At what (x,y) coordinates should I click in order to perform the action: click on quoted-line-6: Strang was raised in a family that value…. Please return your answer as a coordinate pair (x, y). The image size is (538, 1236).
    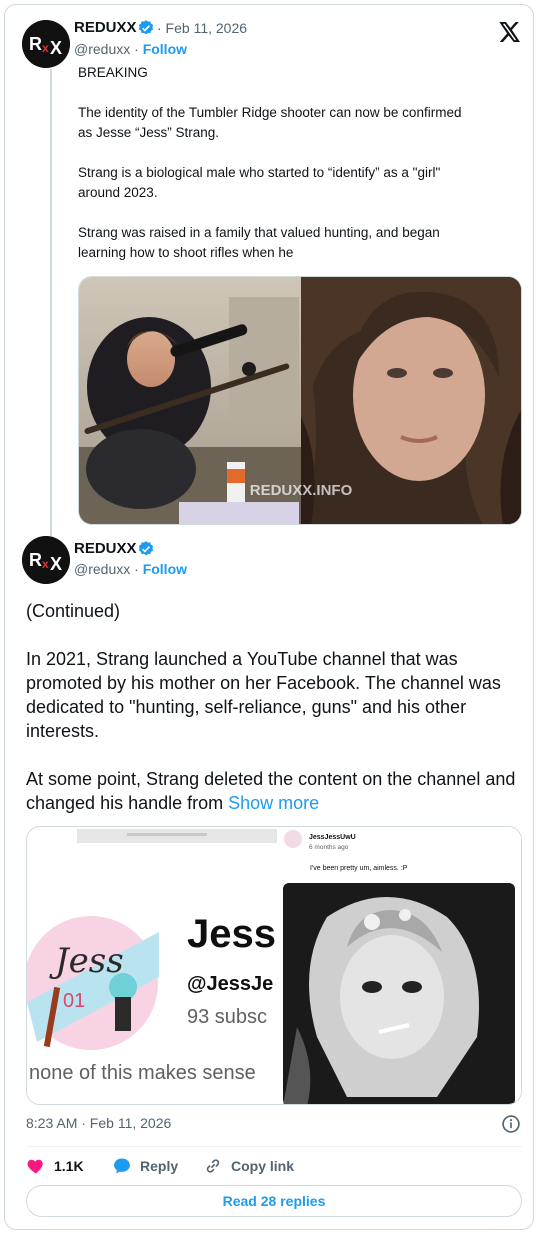
    Looking at the image, I should click on (259, 232).